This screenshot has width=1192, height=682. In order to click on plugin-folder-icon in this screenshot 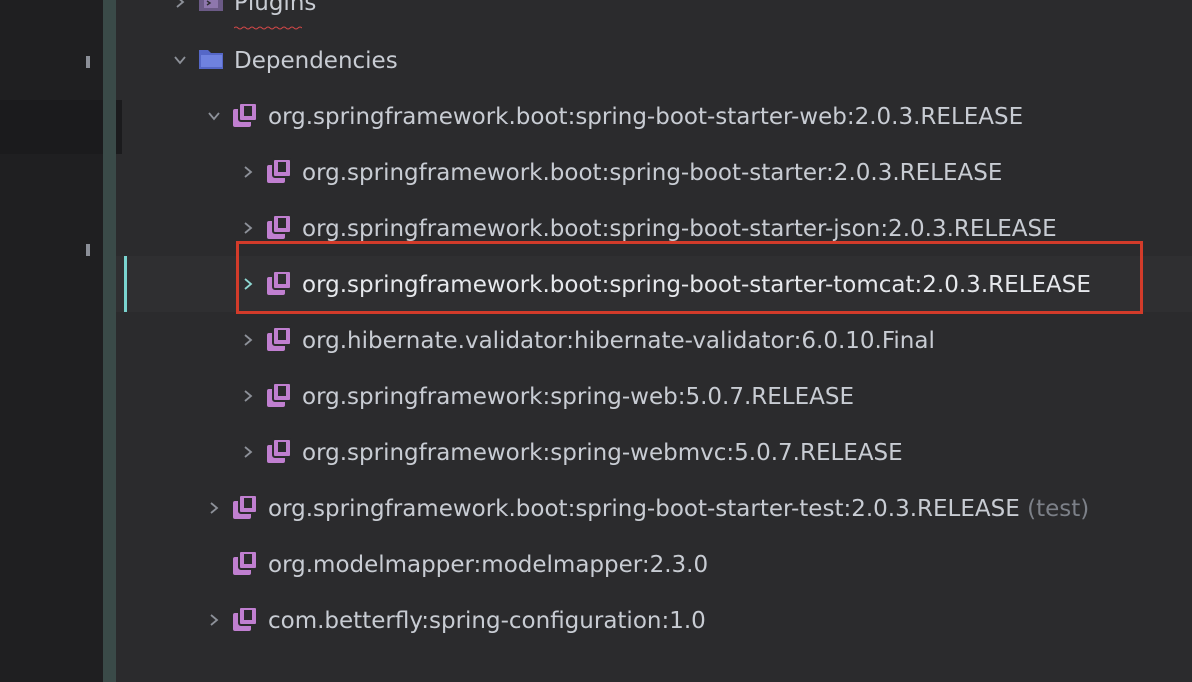, I will do `click(211, 5)`.